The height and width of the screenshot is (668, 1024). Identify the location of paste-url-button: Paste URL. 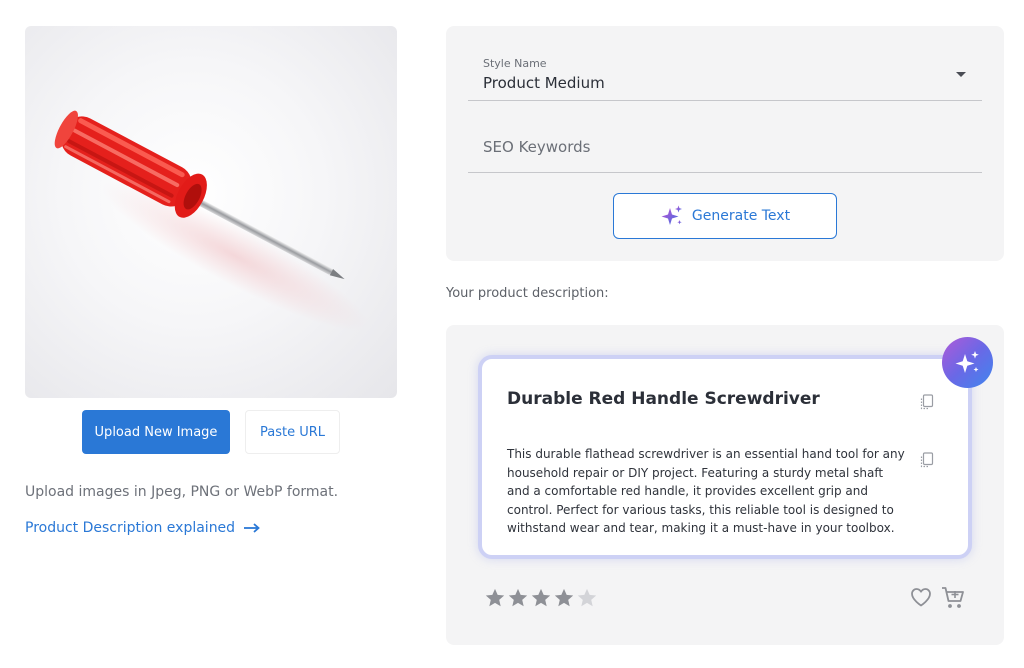
(292, 432).